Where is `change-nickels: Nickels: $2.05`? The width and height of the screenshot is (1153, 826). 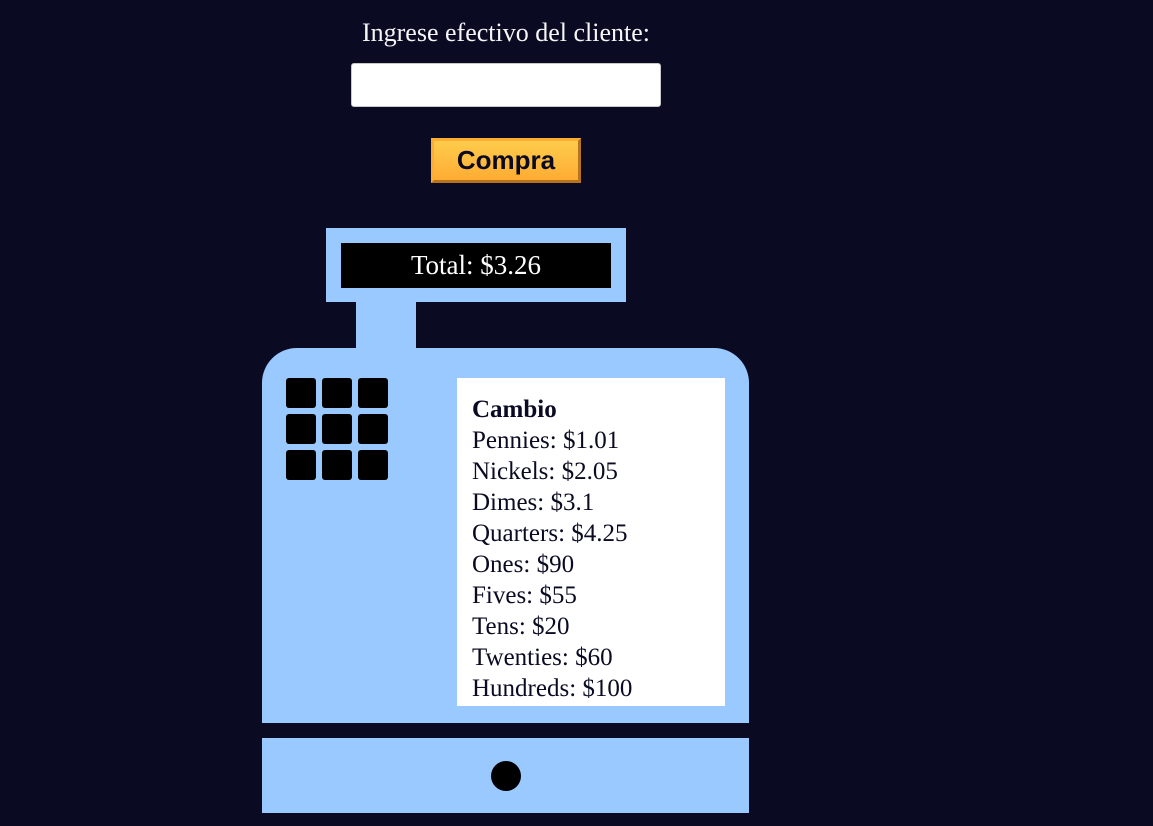
change-nickels: Nickels: $2.05 is located at coordinates (545, 471).